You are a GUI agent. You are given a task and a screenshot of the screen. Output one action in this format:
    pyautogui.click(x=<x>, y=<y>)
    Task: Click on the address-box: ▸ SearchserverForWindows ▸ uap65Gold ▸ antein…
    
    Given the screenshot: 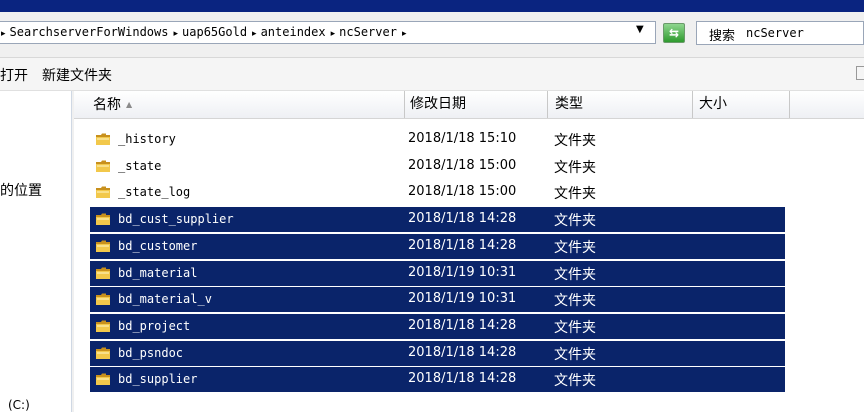 What is the action you would take?
    pyautogui.click(x=328, y=32)
    